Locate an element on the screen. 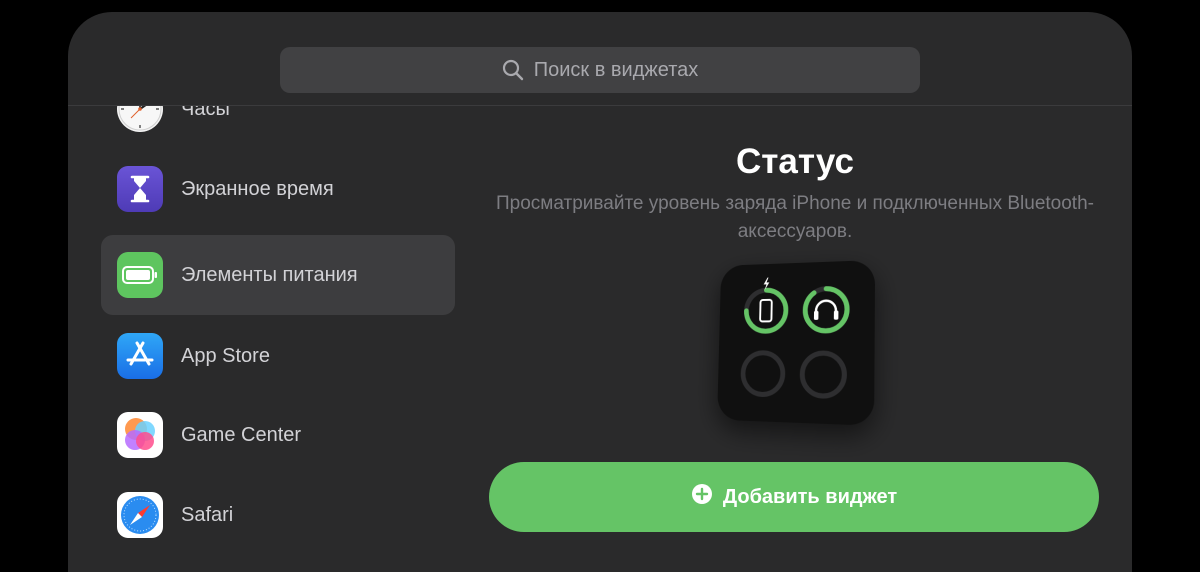  app-label: Часы is located at coordinates (205, 113).